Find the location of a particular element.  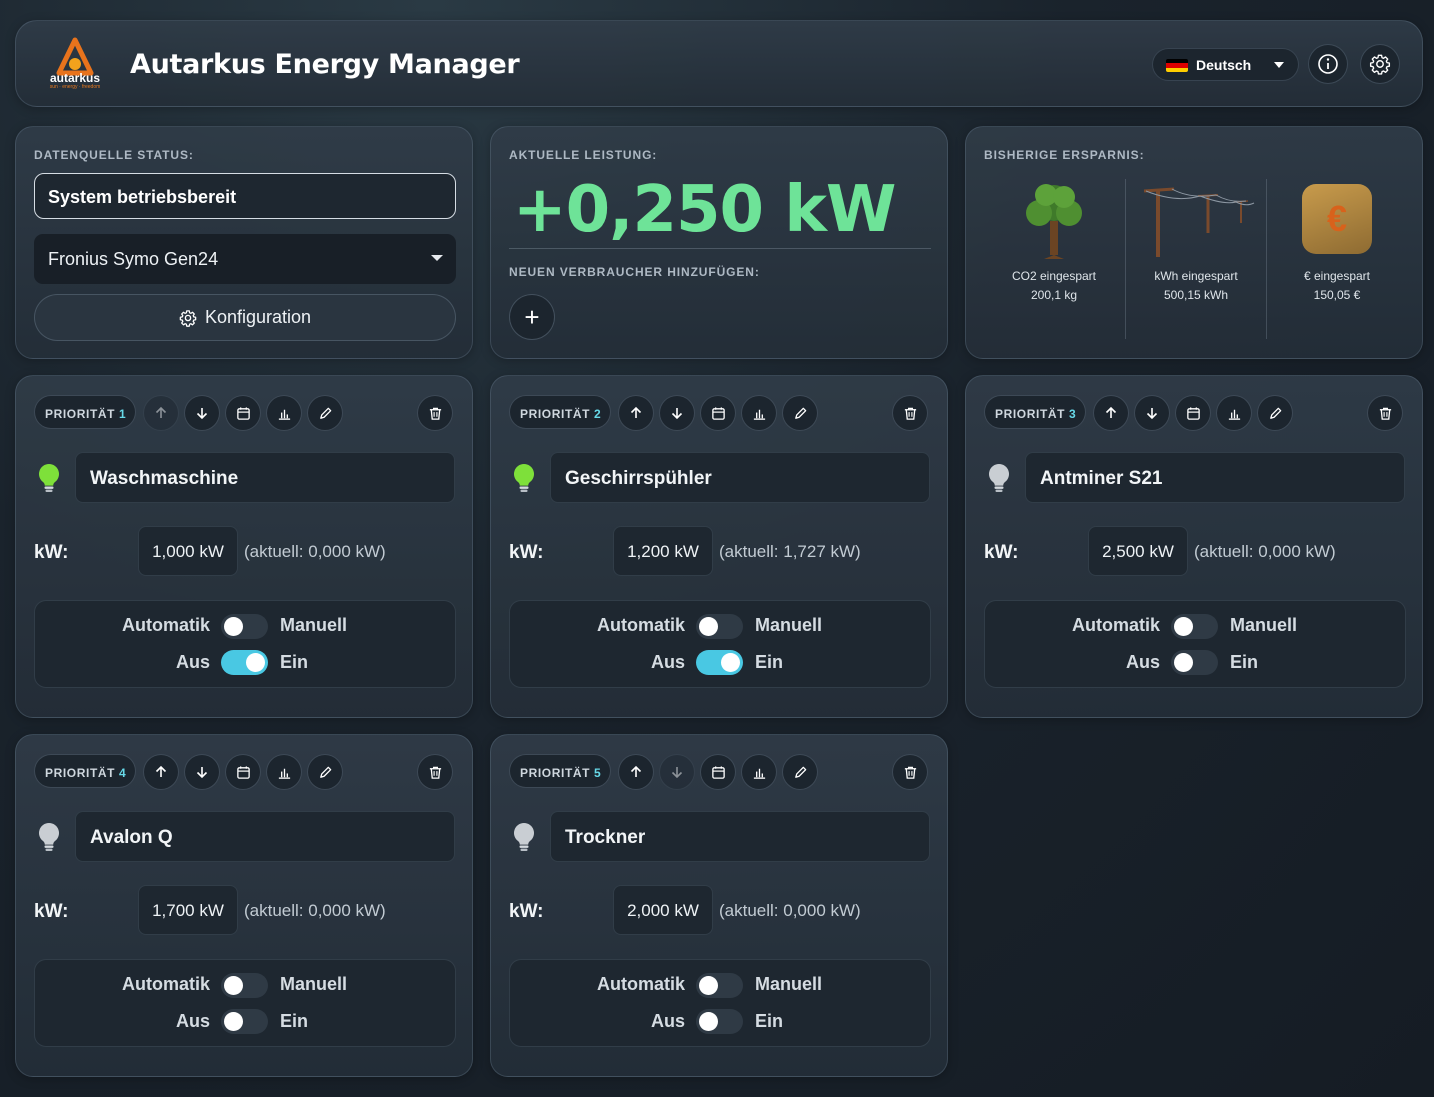

data-source-select: Fronius Symo Gen24 is located at coordinates (245, 259).